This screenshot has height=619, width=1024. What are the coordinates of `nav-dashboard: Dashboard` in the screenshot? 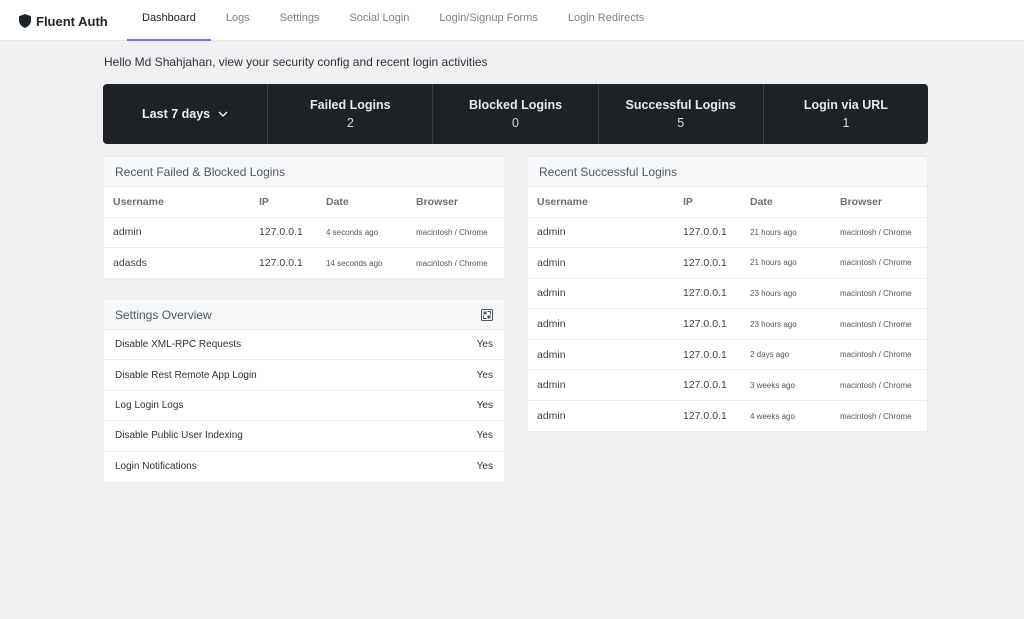 It's located at (169, 20).